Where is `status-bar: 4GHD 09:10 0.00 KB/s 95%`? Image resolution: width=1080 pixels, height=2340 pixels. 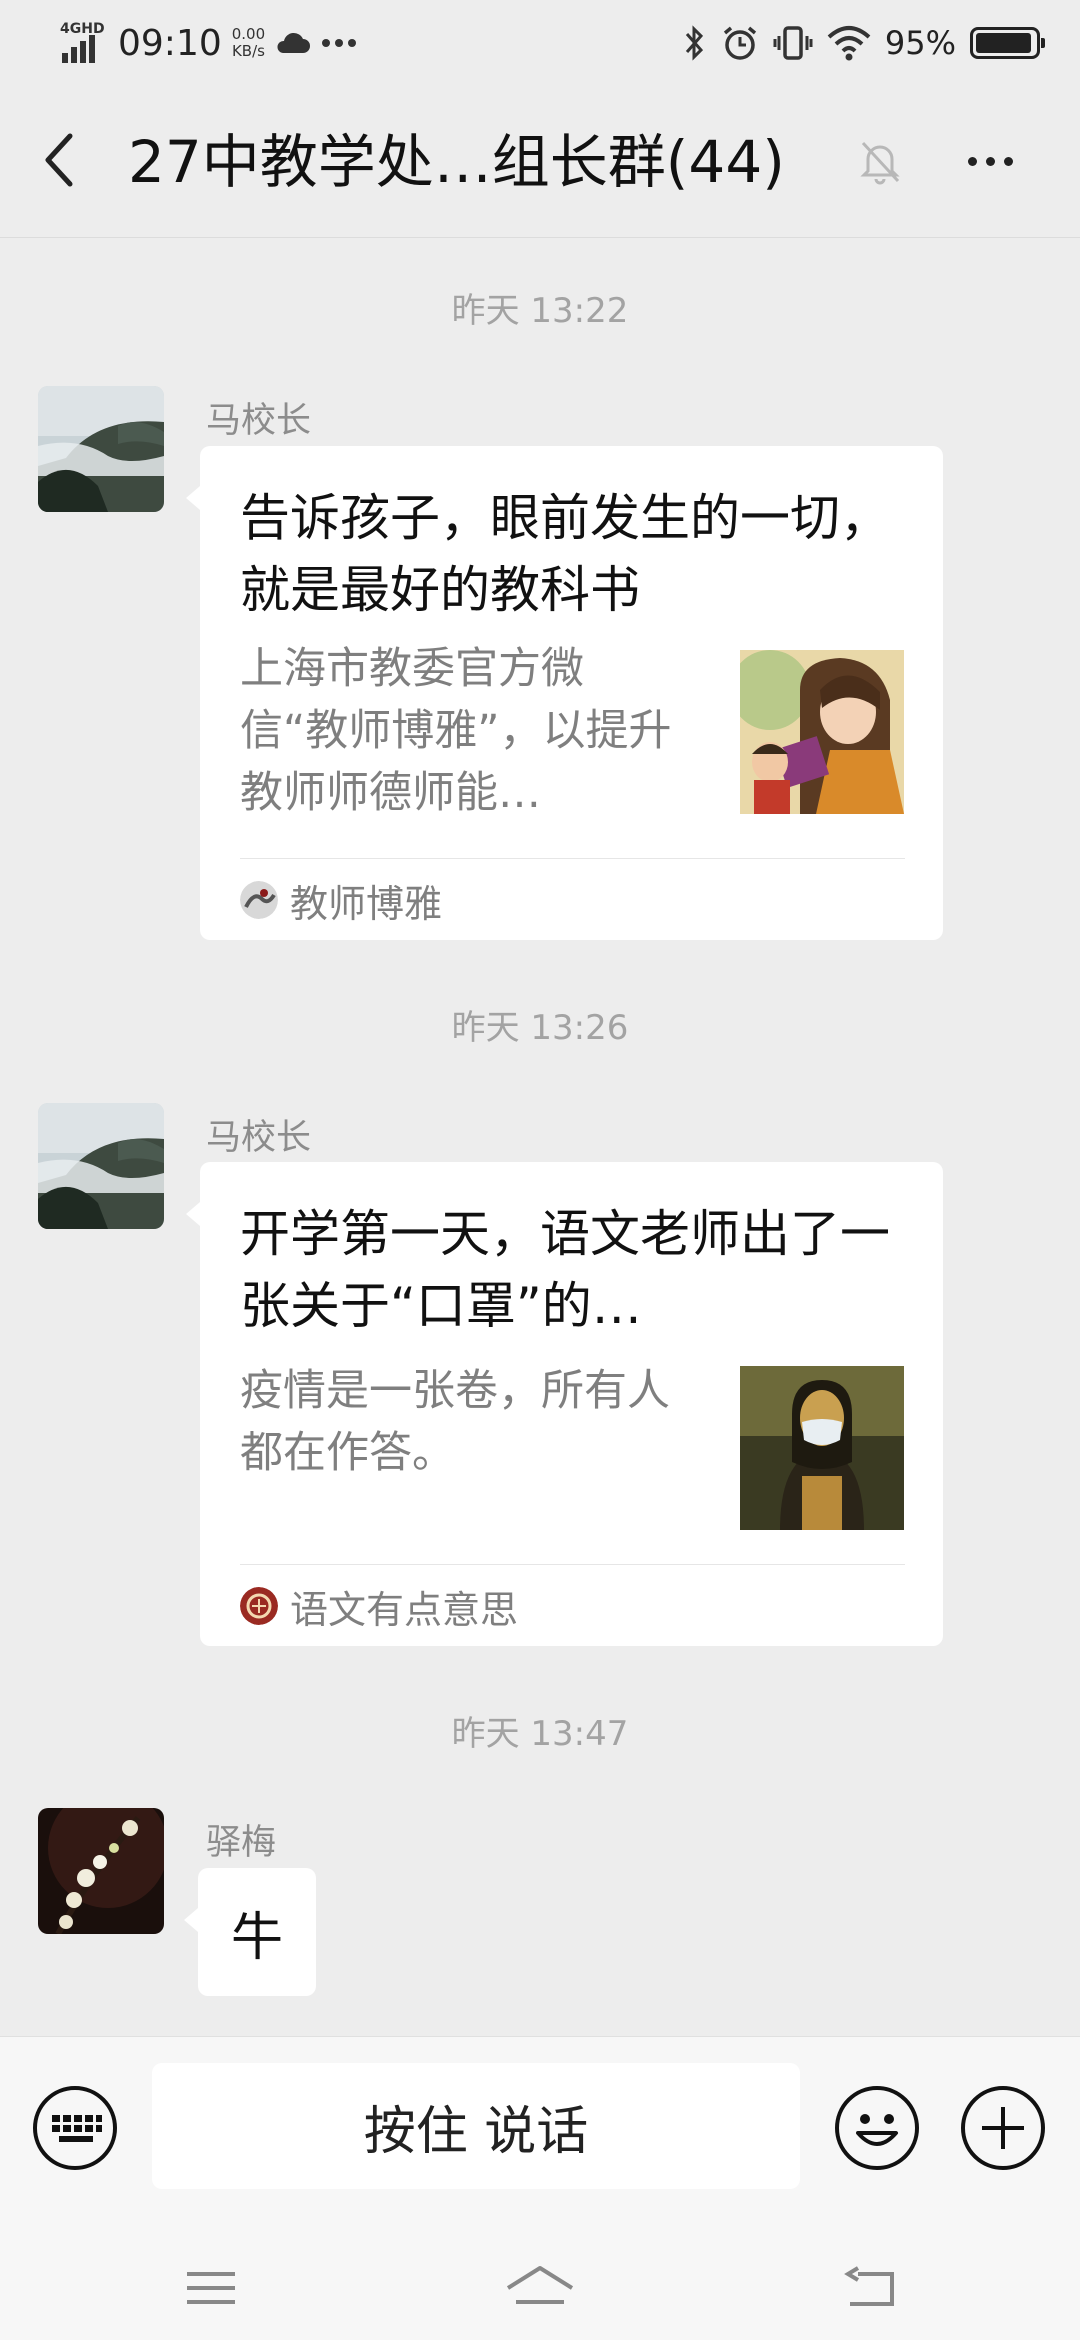 status-bar: 4GHD 09:10 0.00 KB/s 95% is located at coordinates (540, 40).